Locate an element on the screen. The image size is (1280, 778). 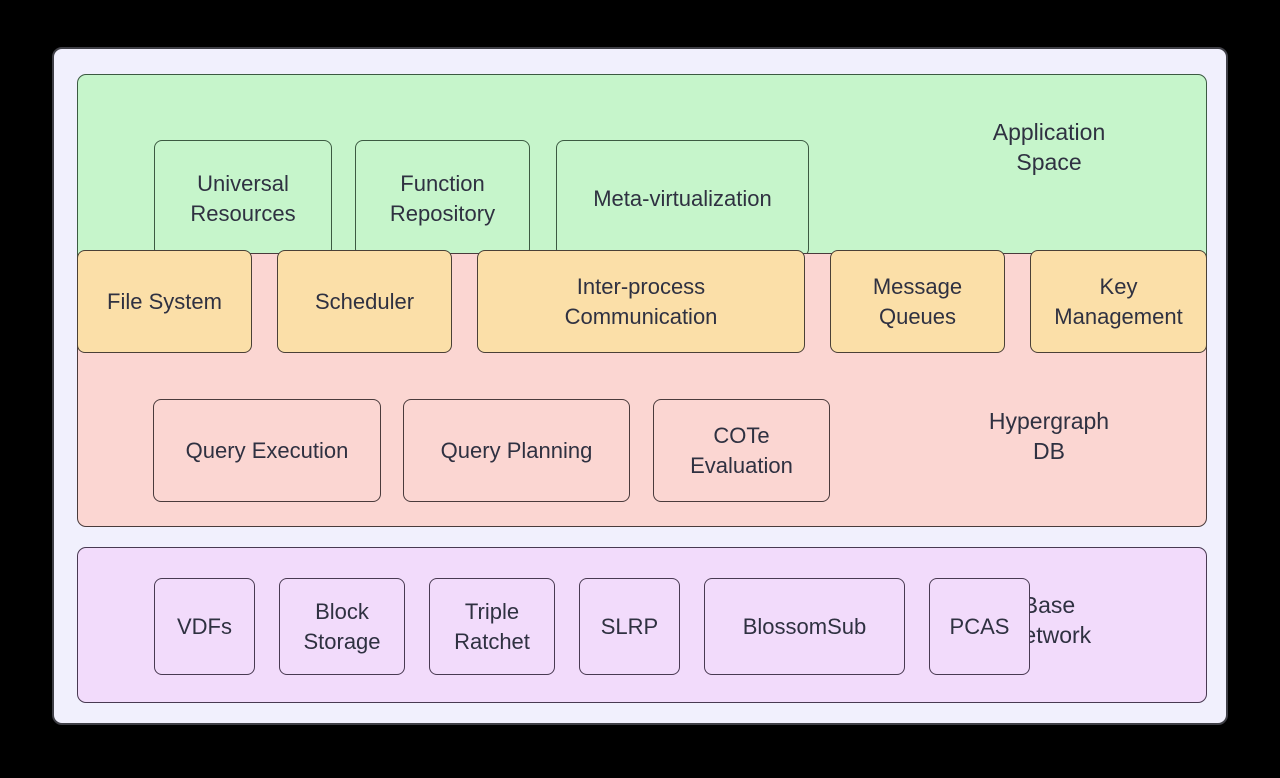
node-message-queues: Message Queues is located at coordinates (917, 301).